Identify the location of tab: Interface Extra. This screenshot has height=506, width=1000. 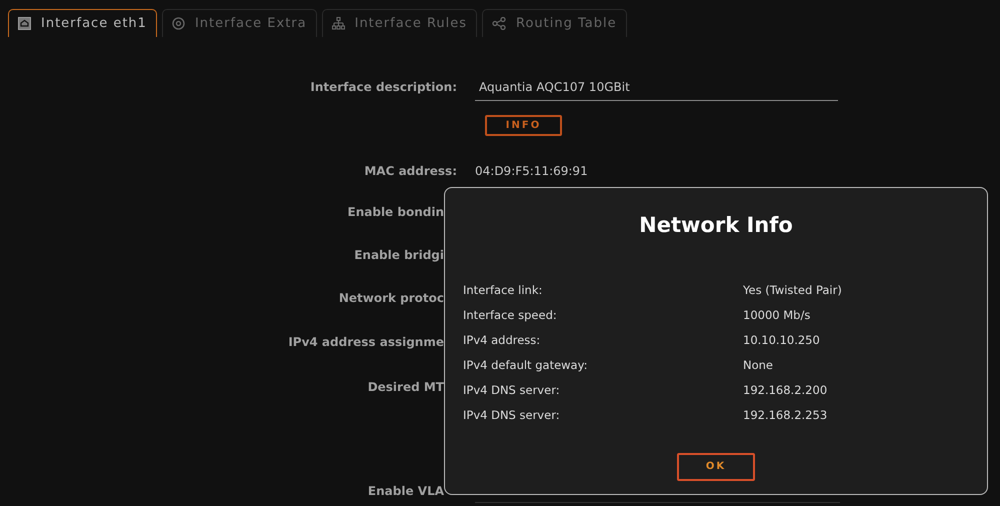
(239, 23).